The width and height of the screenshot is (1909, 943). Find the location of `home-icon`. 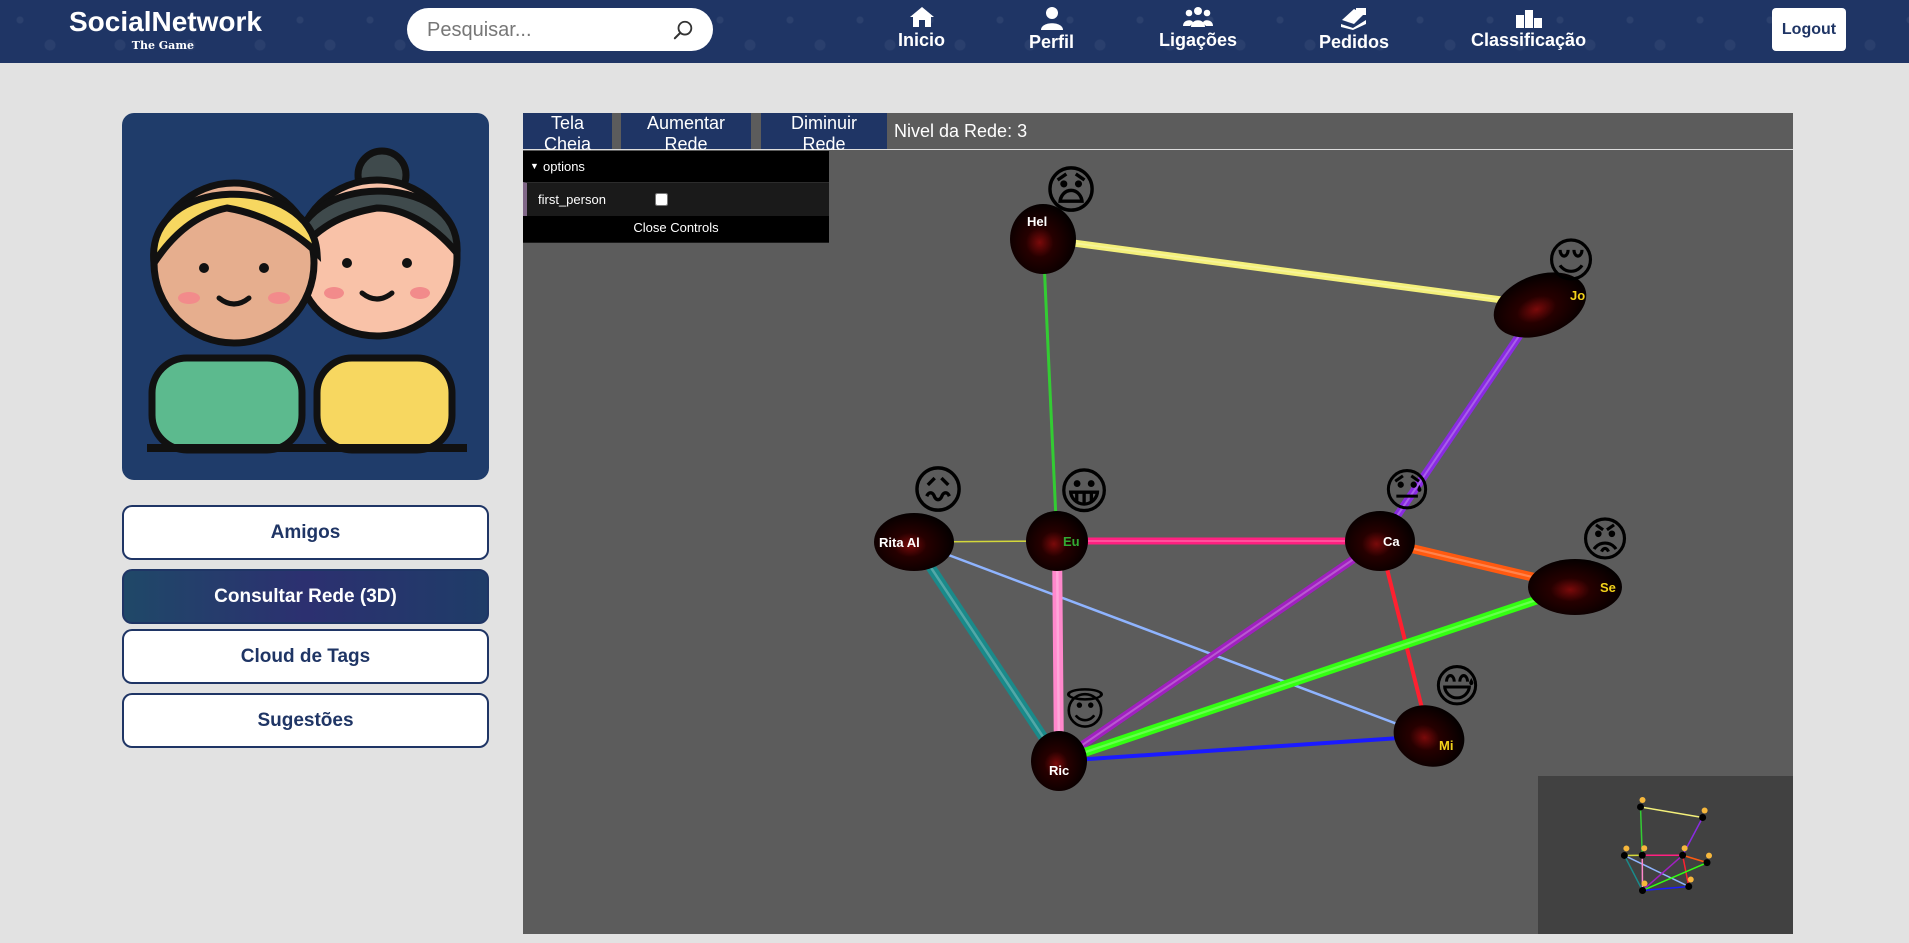

home-icon is located at coordinates (921, 17).